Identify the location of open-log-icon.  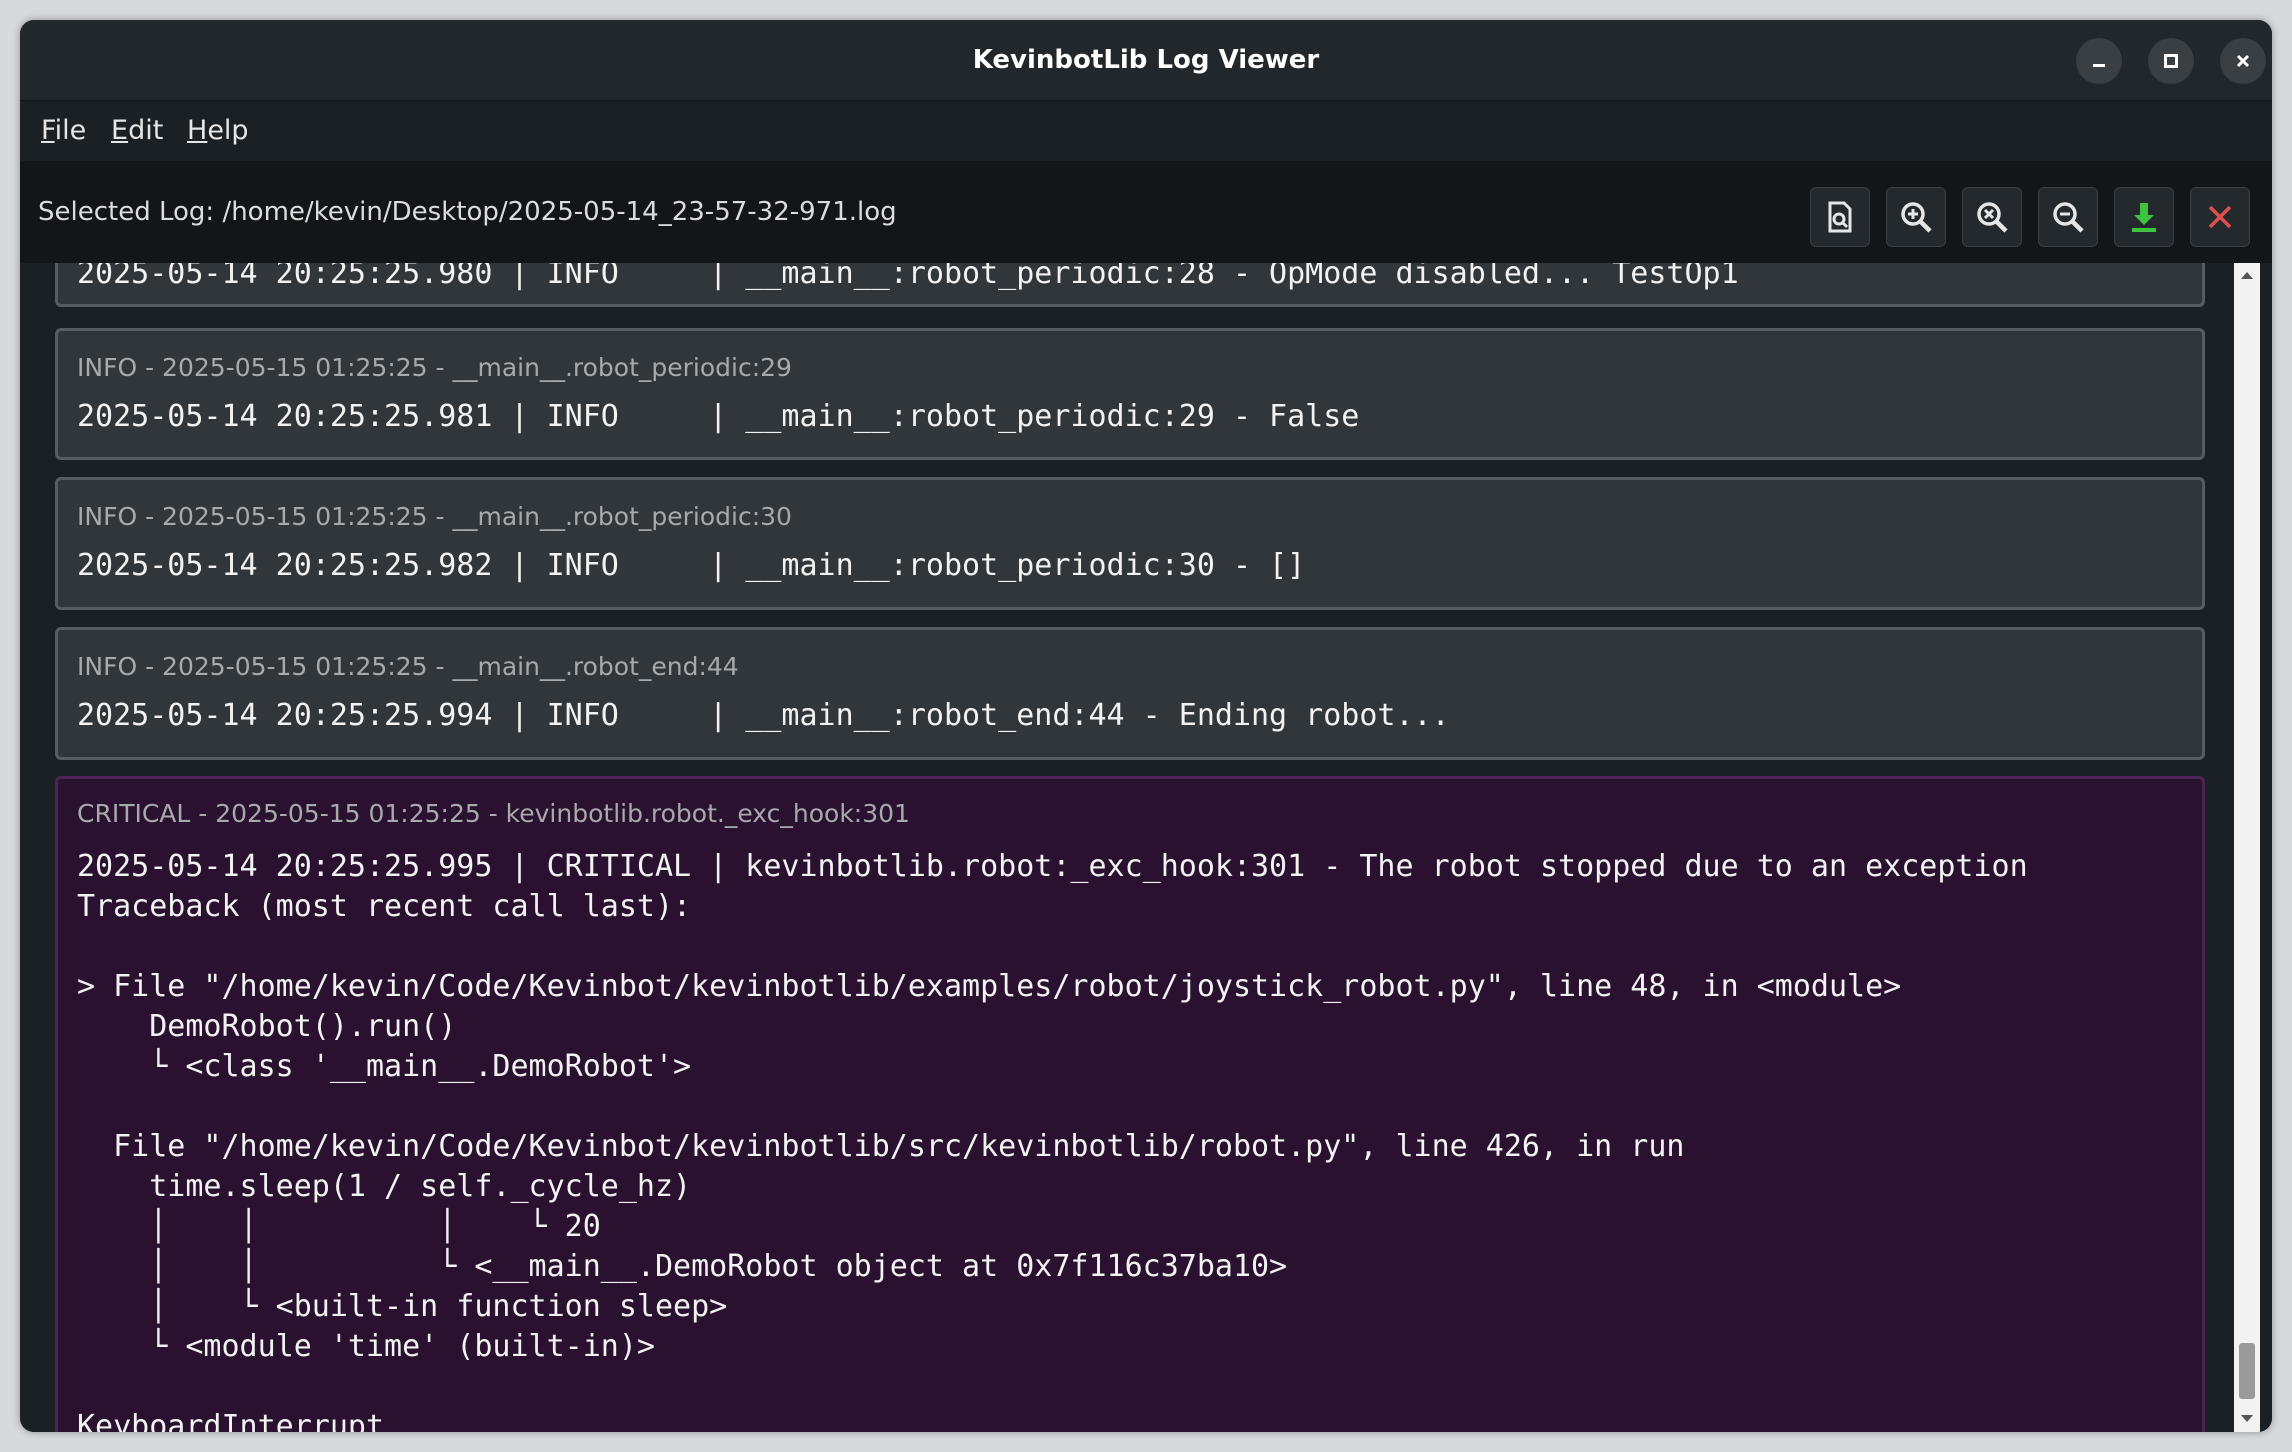
(1840, 217).